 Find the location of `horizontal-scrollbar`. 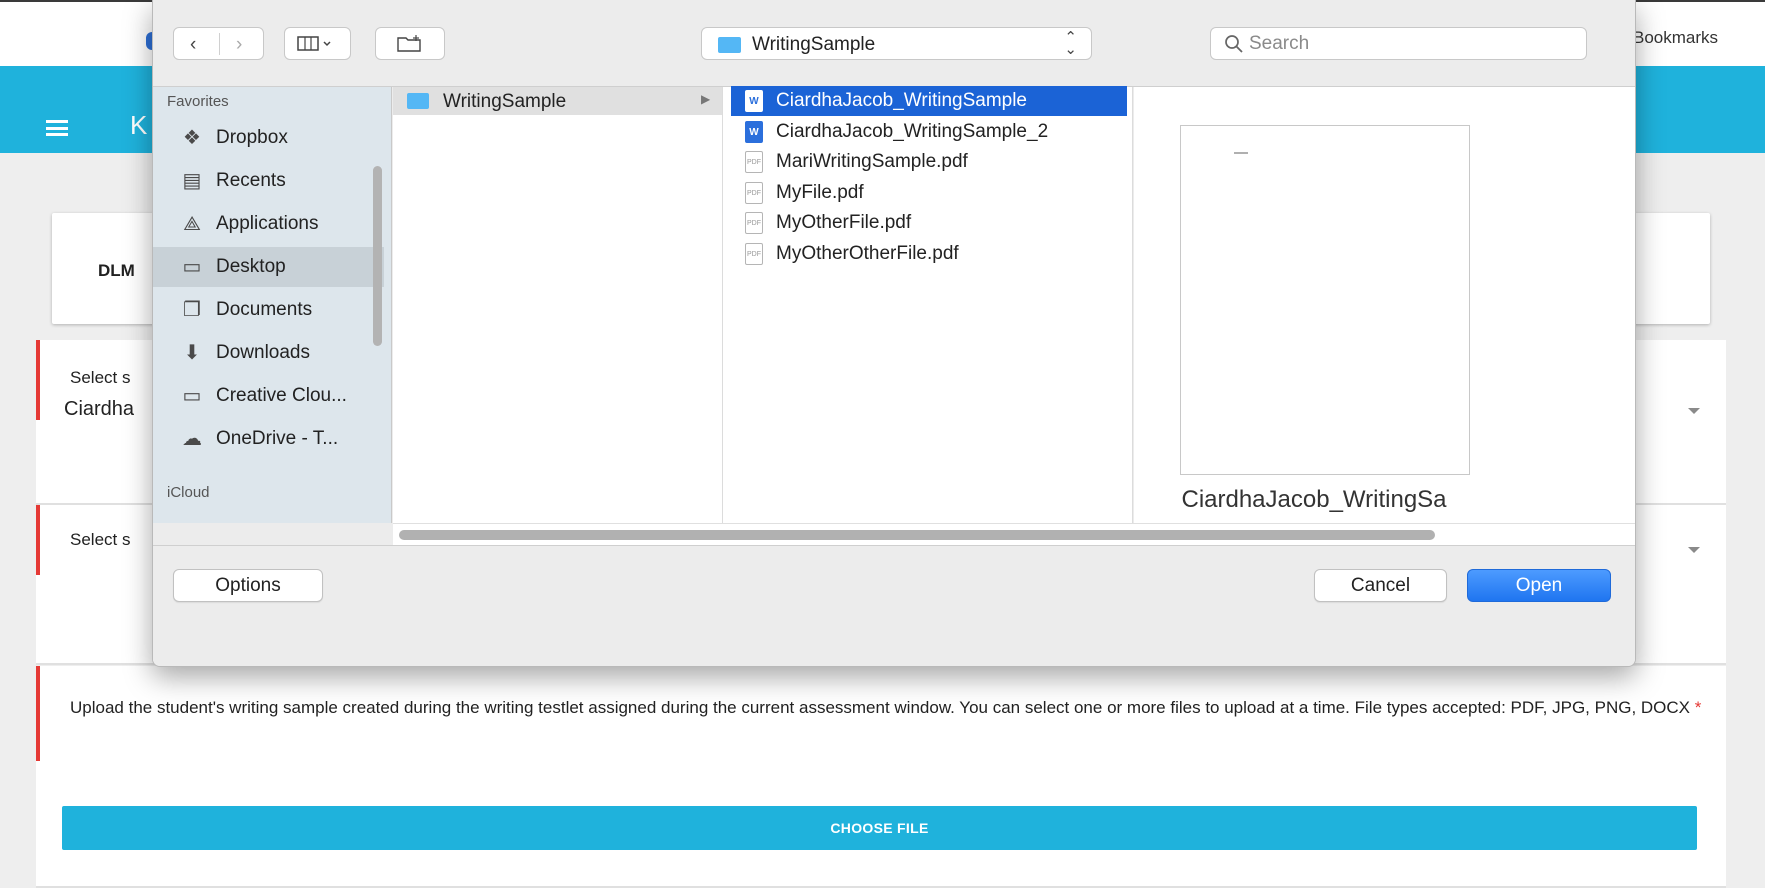

horizontal-scrollbar is located at coordinates (1014, 534).